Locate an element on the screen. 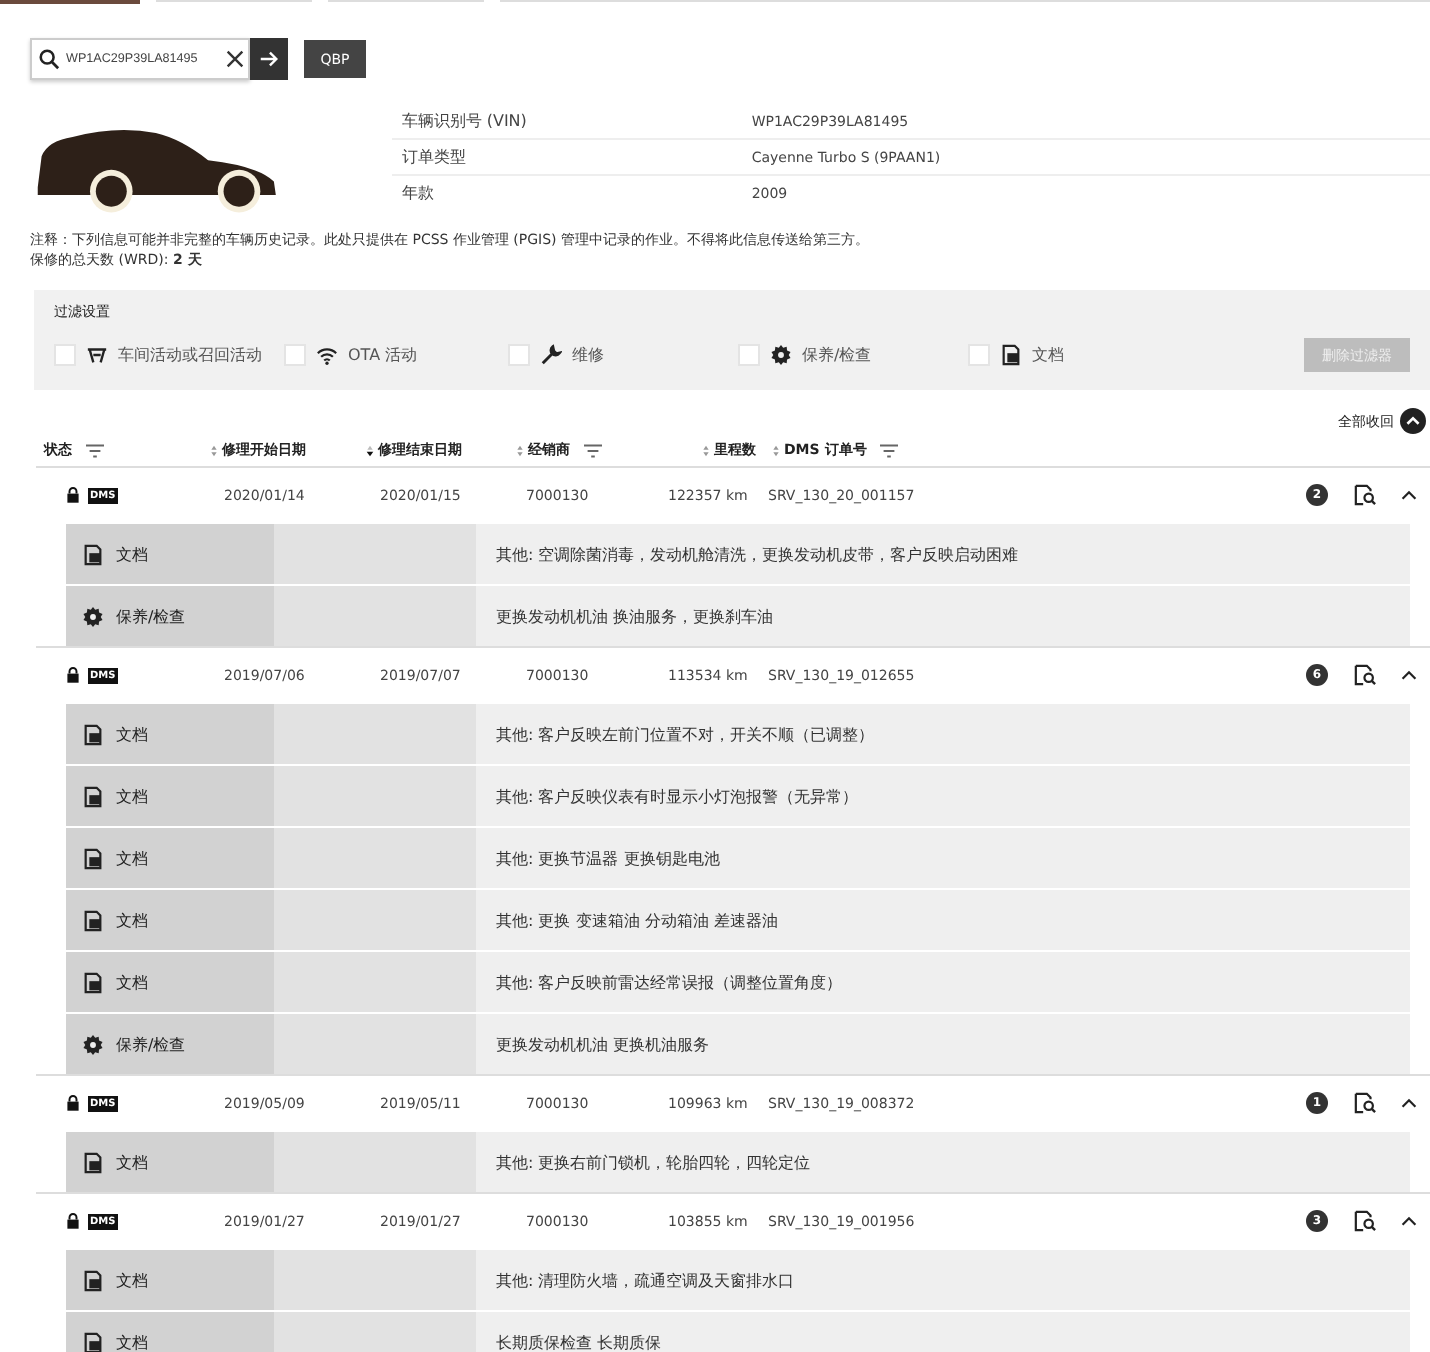 This screenshot has height=1352, width=1430. collapse-icon is located at coordinates (1413, 421).